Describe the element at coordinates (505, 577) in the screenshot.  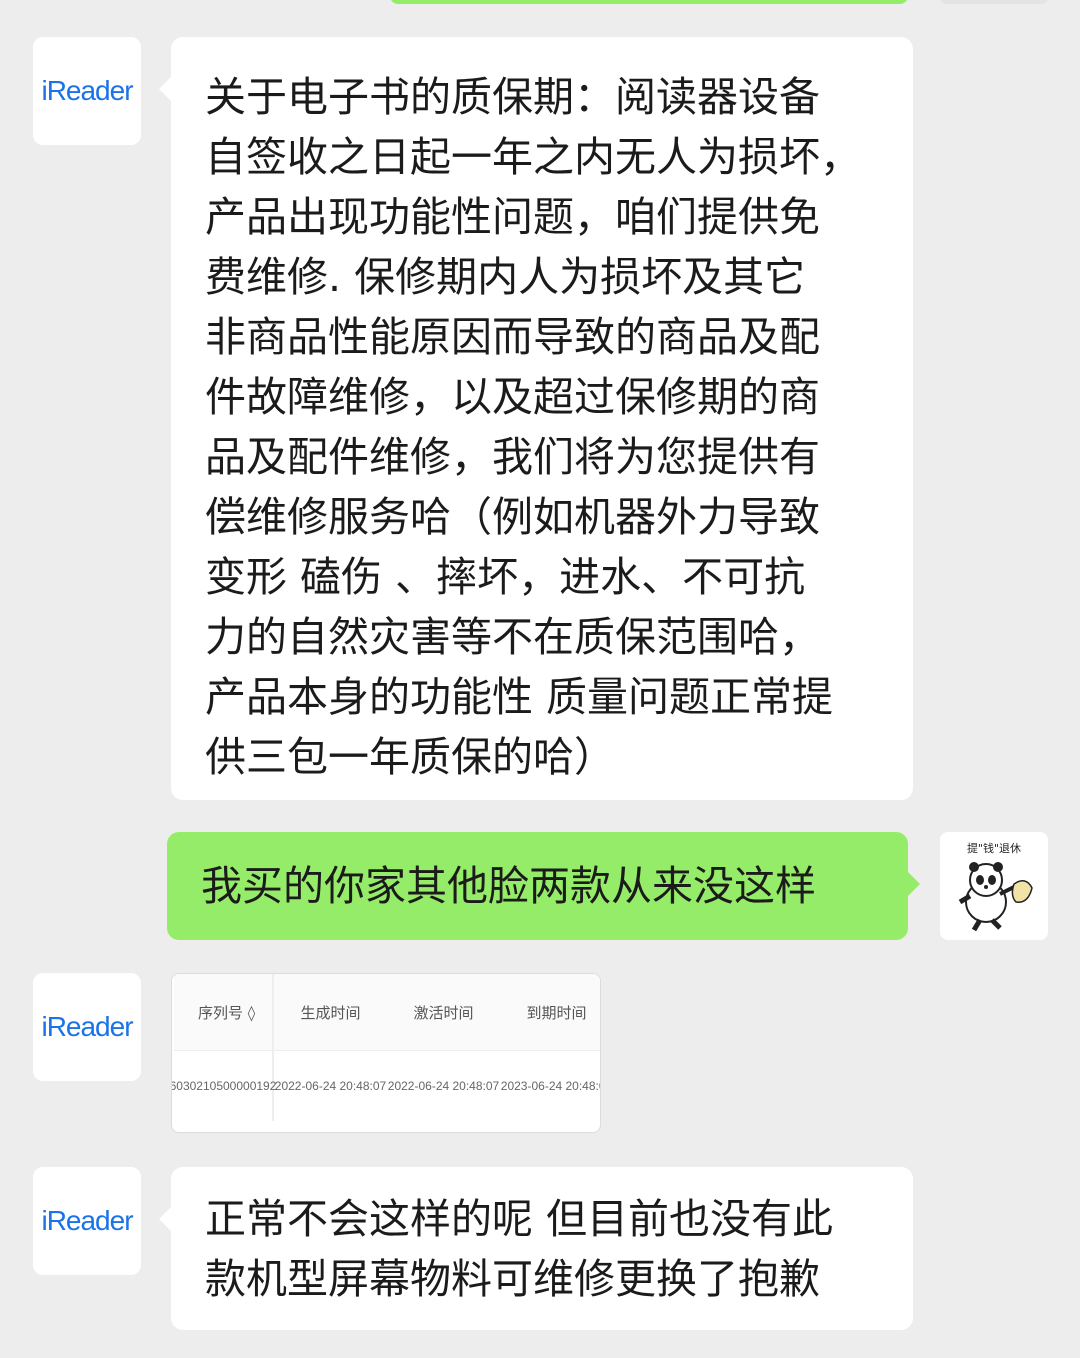
I see `message-line: 变形 磕伤 、摔坏，进水、不可抗` at that location.